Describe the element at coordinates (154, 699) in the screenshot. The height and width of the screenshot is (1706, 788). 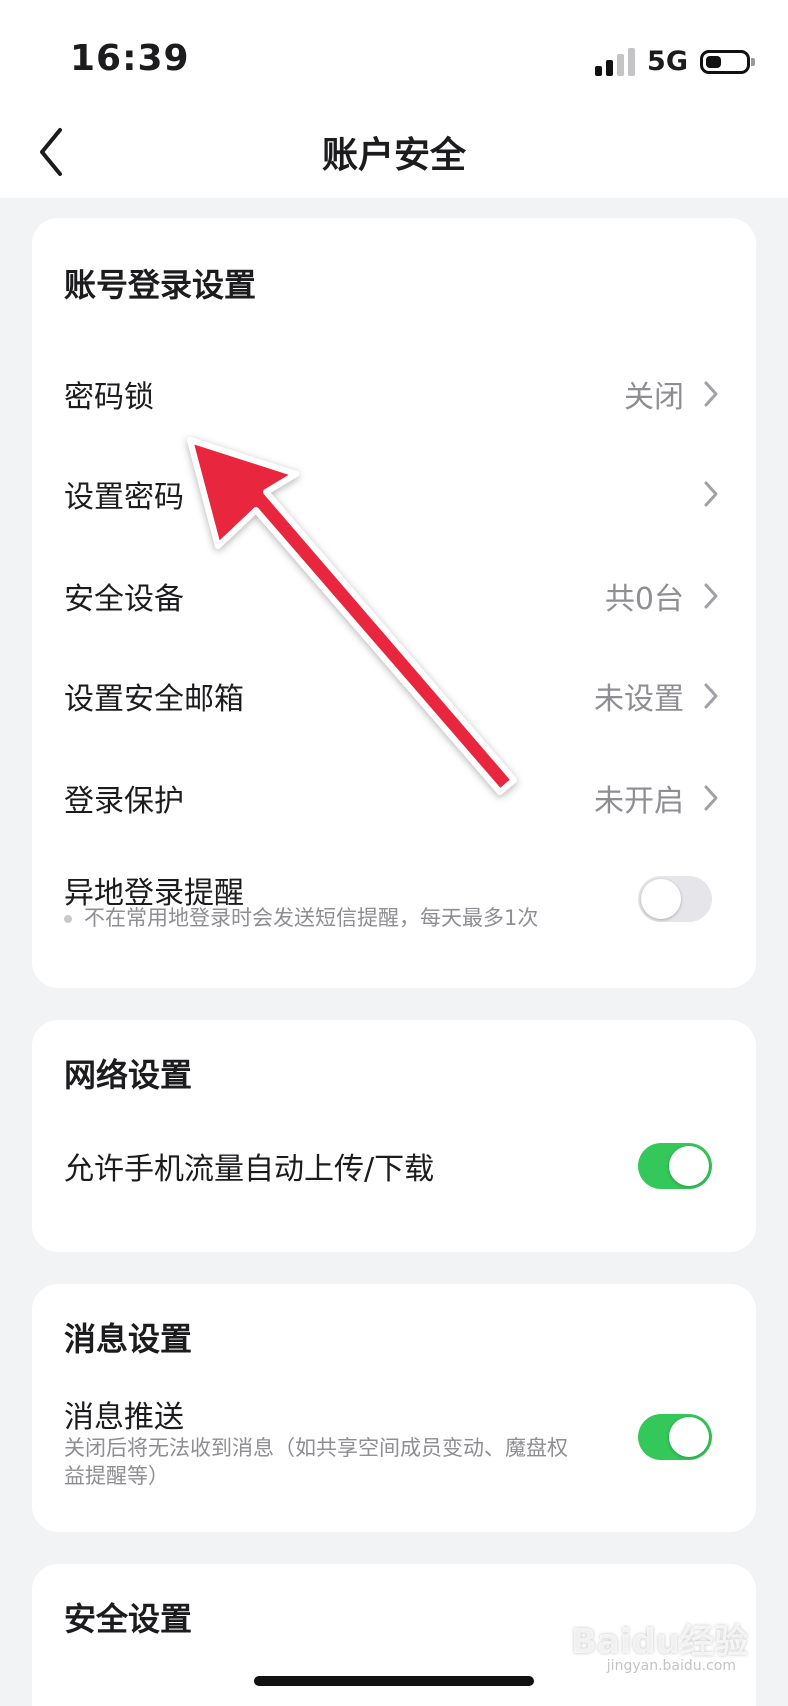
I see `row-label: 设置安全邮箱` at that location.